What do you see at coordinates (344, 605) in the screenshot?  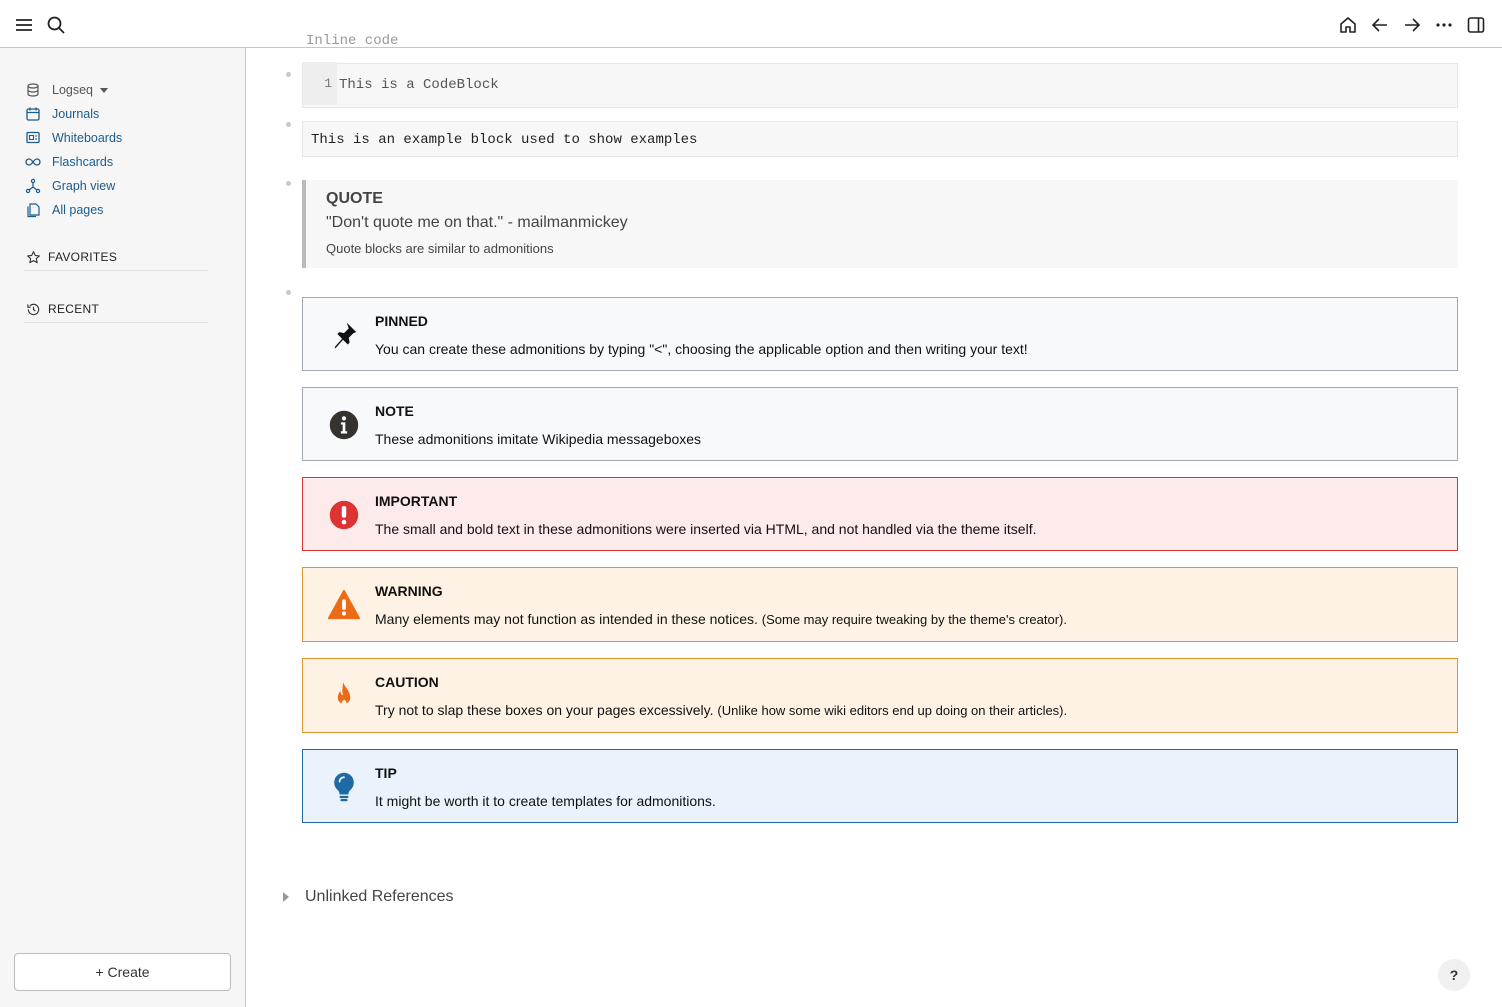 I see `warning-icon` at bounding box center [344, 605].